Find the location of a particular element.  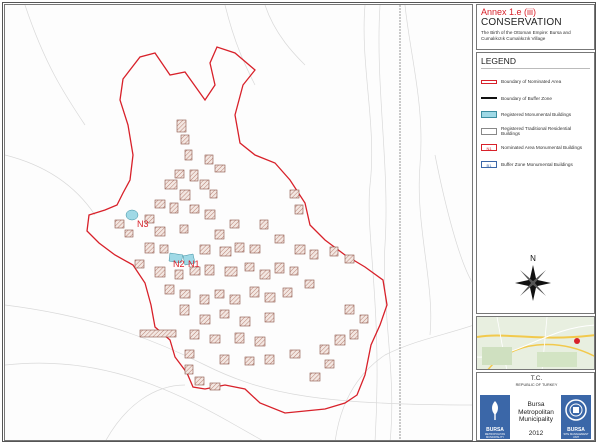

north-label: N is located at coordinates (533, 258).